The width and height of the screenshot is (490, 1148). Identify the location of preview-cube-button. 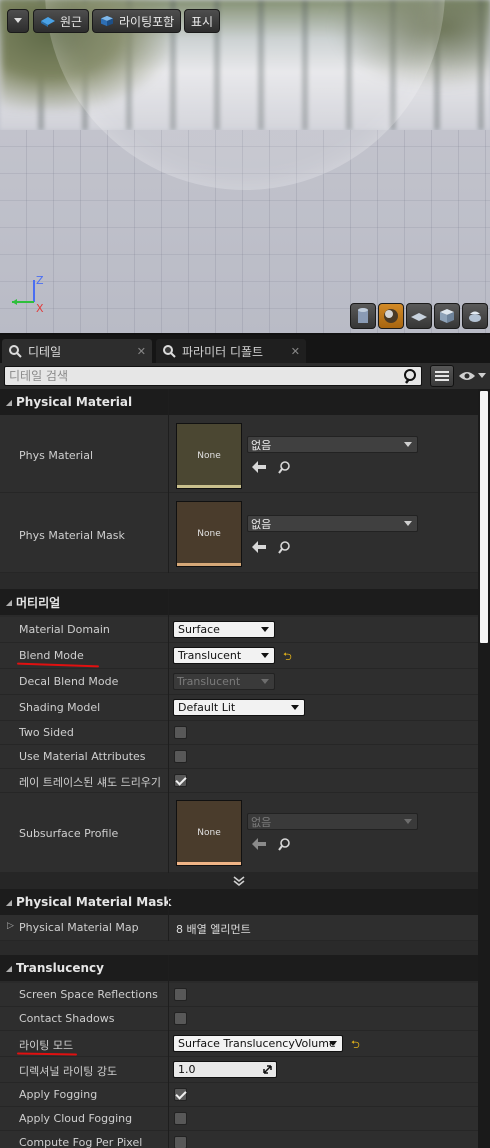
(447, 316).